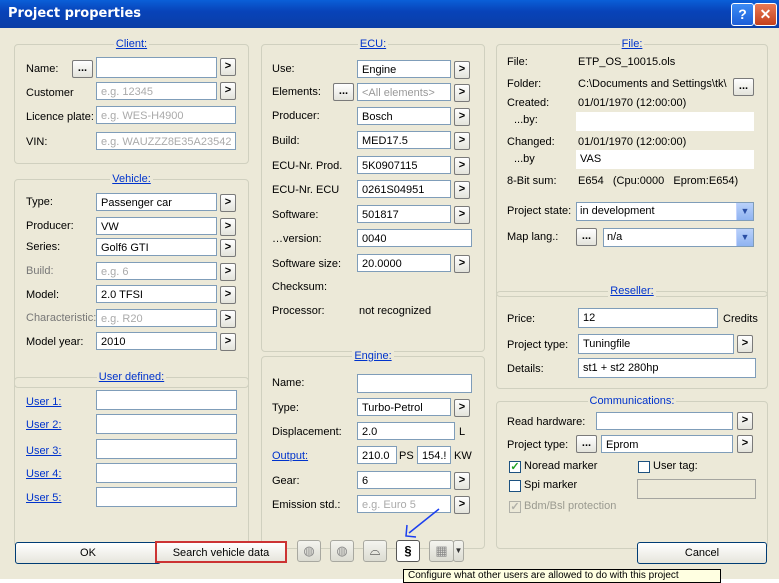 This screenshot has height=583, width=779. Describe the element at coordinates (228, 203) in the screenshot. I see `vehicle-type-go-button: >` at that location.